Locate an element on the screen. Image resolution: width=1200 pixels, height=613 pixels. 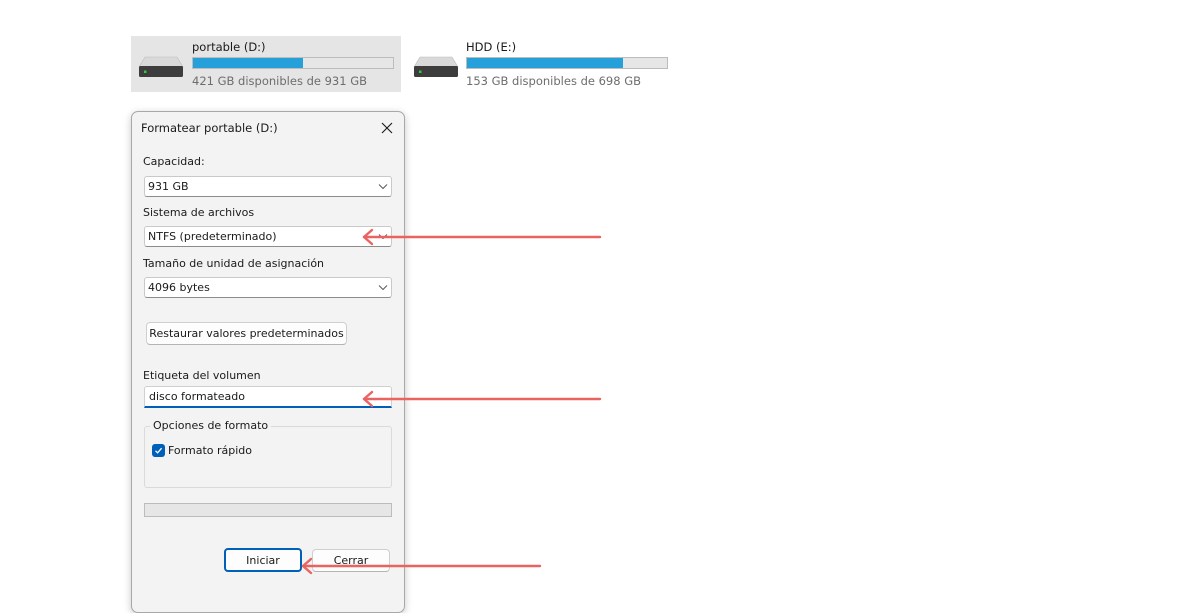
close-icon is located at coordinates (387, 128).